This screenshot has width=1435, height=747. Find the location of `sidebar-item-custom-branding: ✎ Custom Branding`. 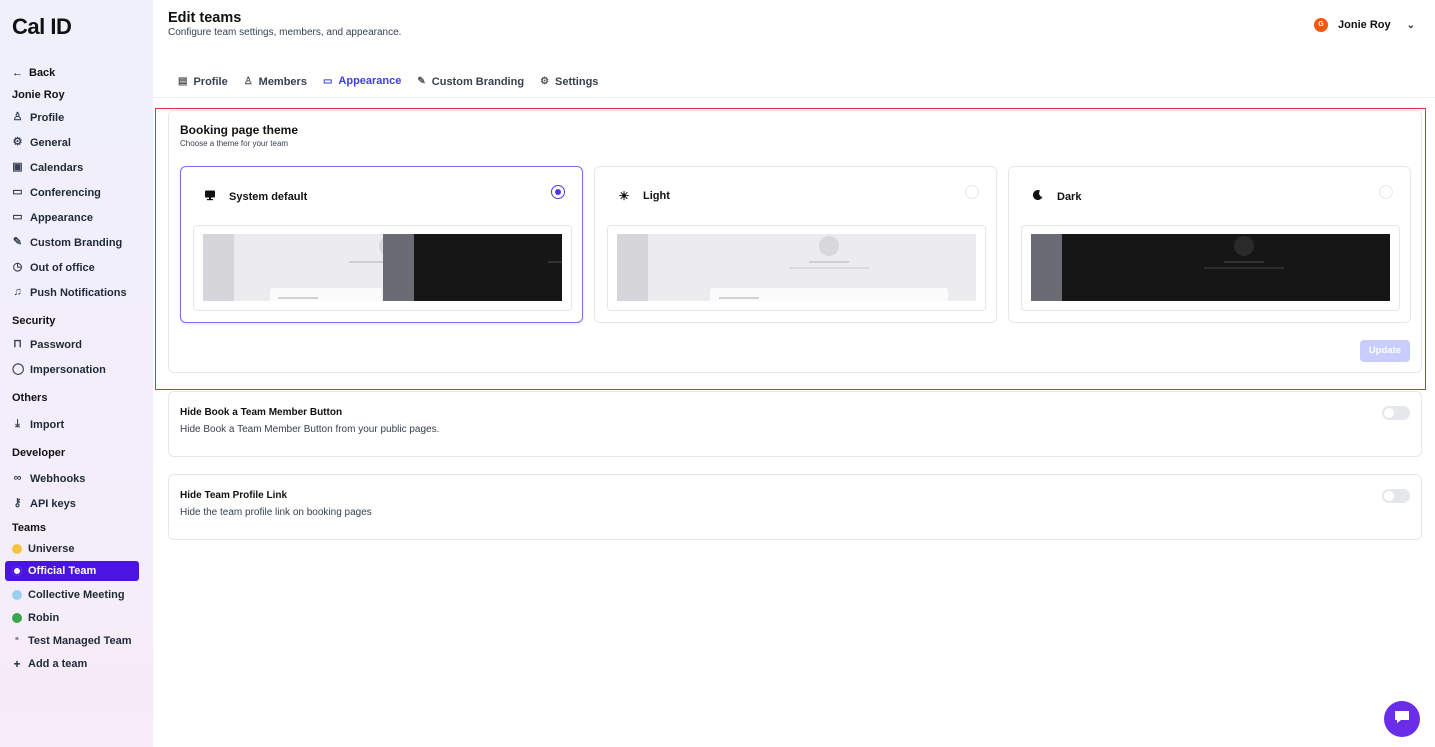

sidebar-item-custom-branding: ✎ Custom Branding is located at coordinates (76, 242).